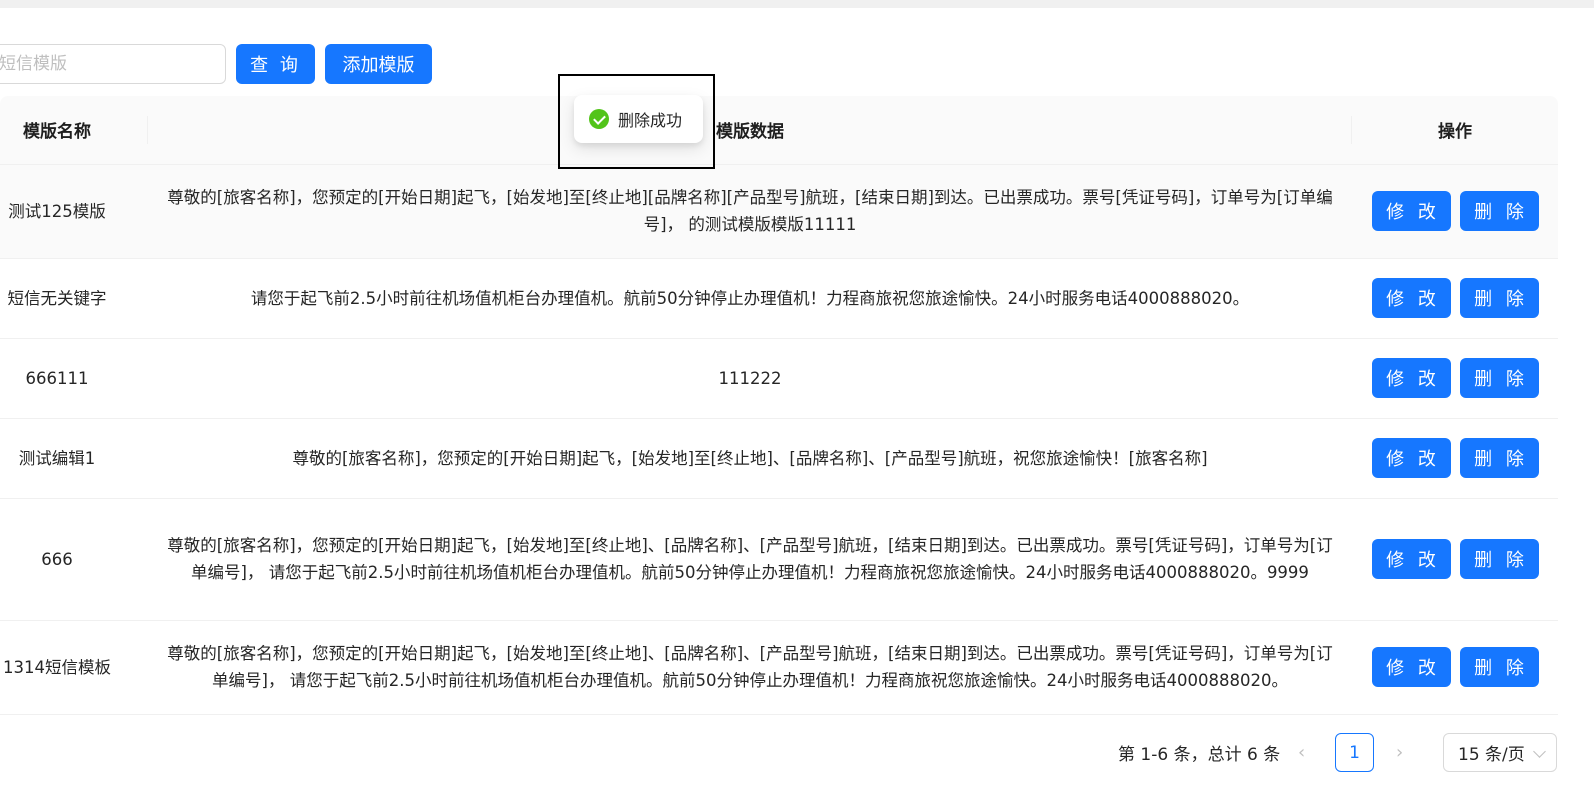 The height and width of the screenshot is (799, 1594). What do you see at coordinates (113, 64) in the screenshot?
I see `search-input` at bounding box center [113, 64].